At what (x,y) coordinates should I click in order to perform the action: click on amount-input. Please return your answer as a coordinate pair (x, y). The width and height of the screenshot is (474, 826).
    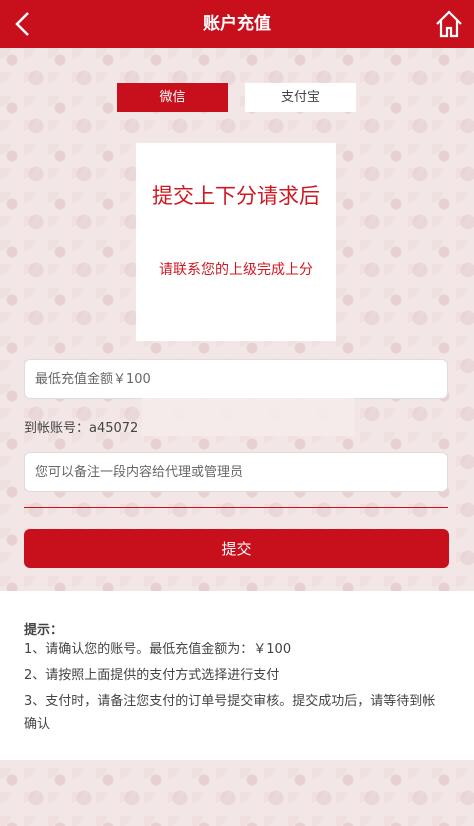
    Looking at the image, I should click on (236, 379).